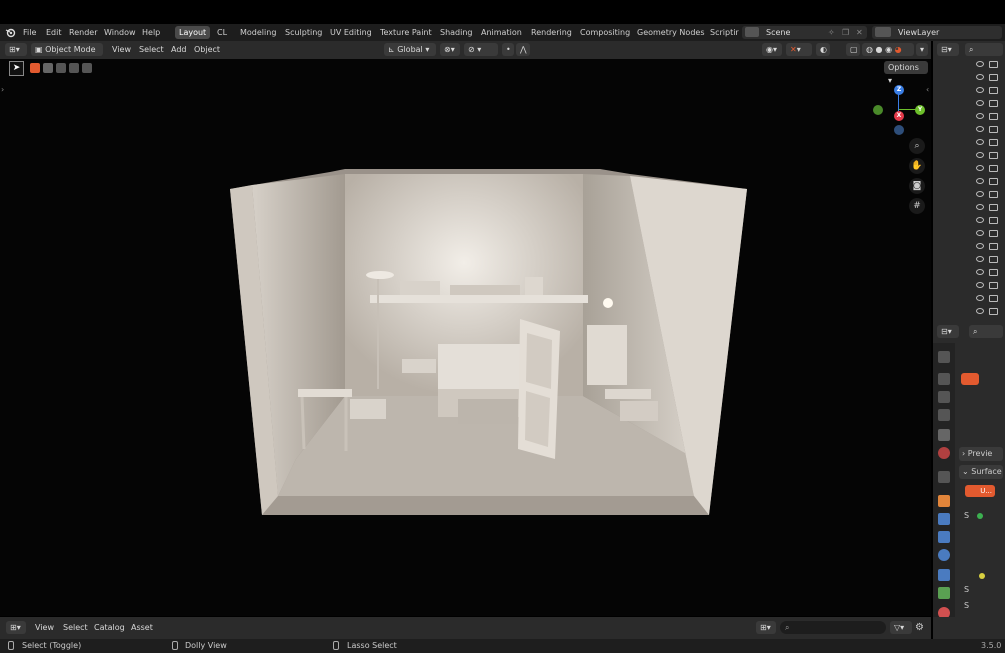 The width and height of the screenshot is (1005, 653). Describe the element at coordinates (823, 49) in the screenshot. I see `overlay-button: ◐` at that location.